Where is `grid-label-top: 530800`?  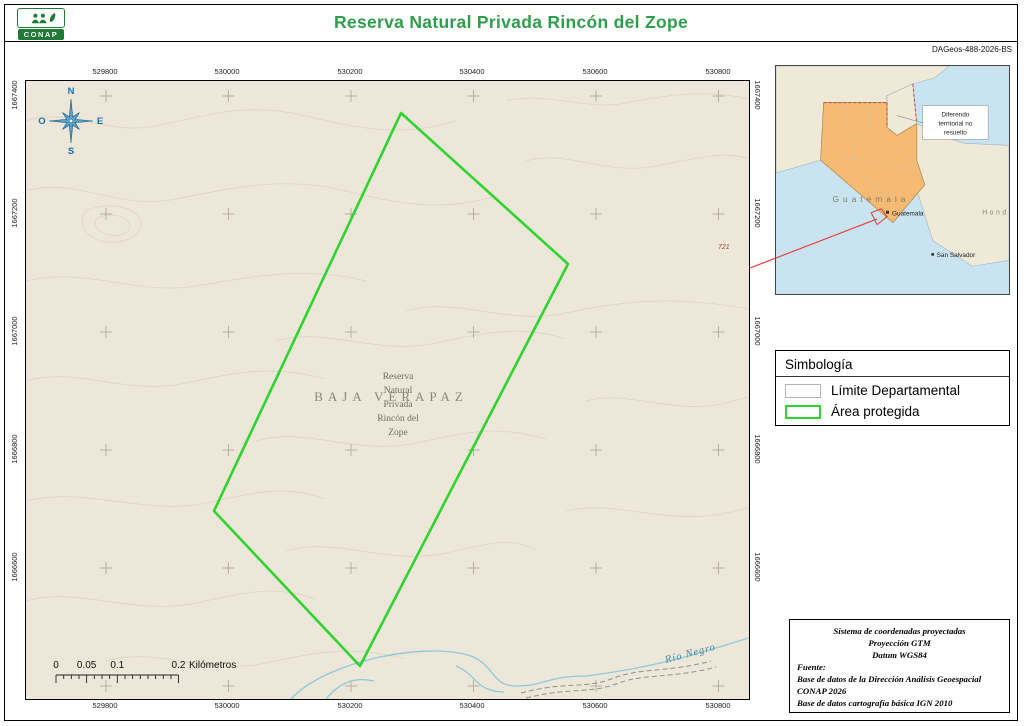 grid-label-top: 530800 is located at coordinates (718, 71).